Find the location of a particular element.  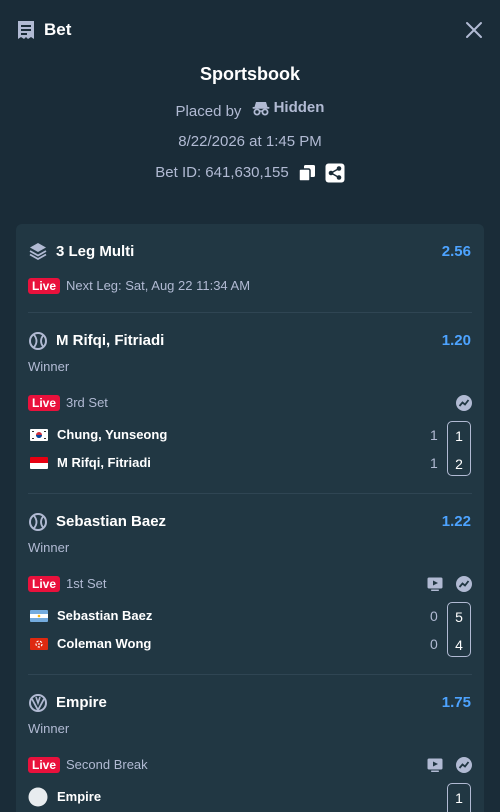

bet-slip-icon is located at coordinates (26, 30).